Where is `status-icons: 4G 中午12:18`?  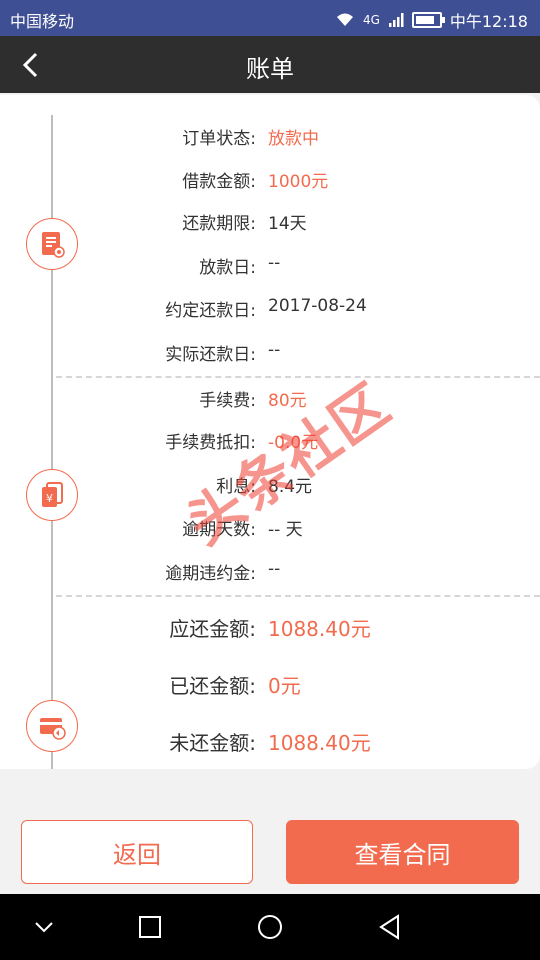
status-icons: 4G 中午12:18 is located at coordinates (431, 20).